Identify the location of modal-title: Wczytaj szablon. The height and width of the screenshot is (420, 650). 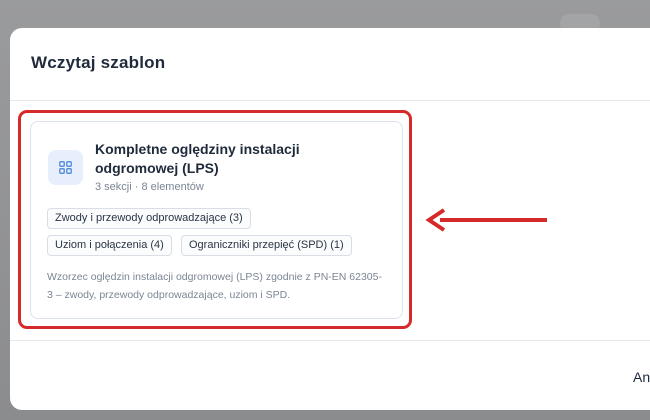
(98, 62).